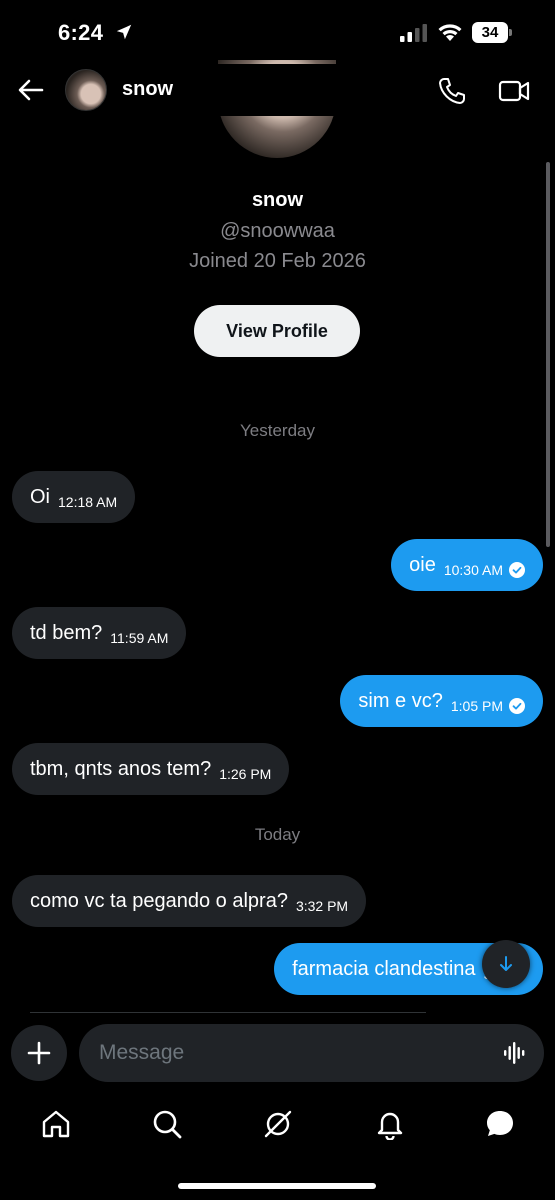  I want to click on home-indicator, so click(277, 1186).